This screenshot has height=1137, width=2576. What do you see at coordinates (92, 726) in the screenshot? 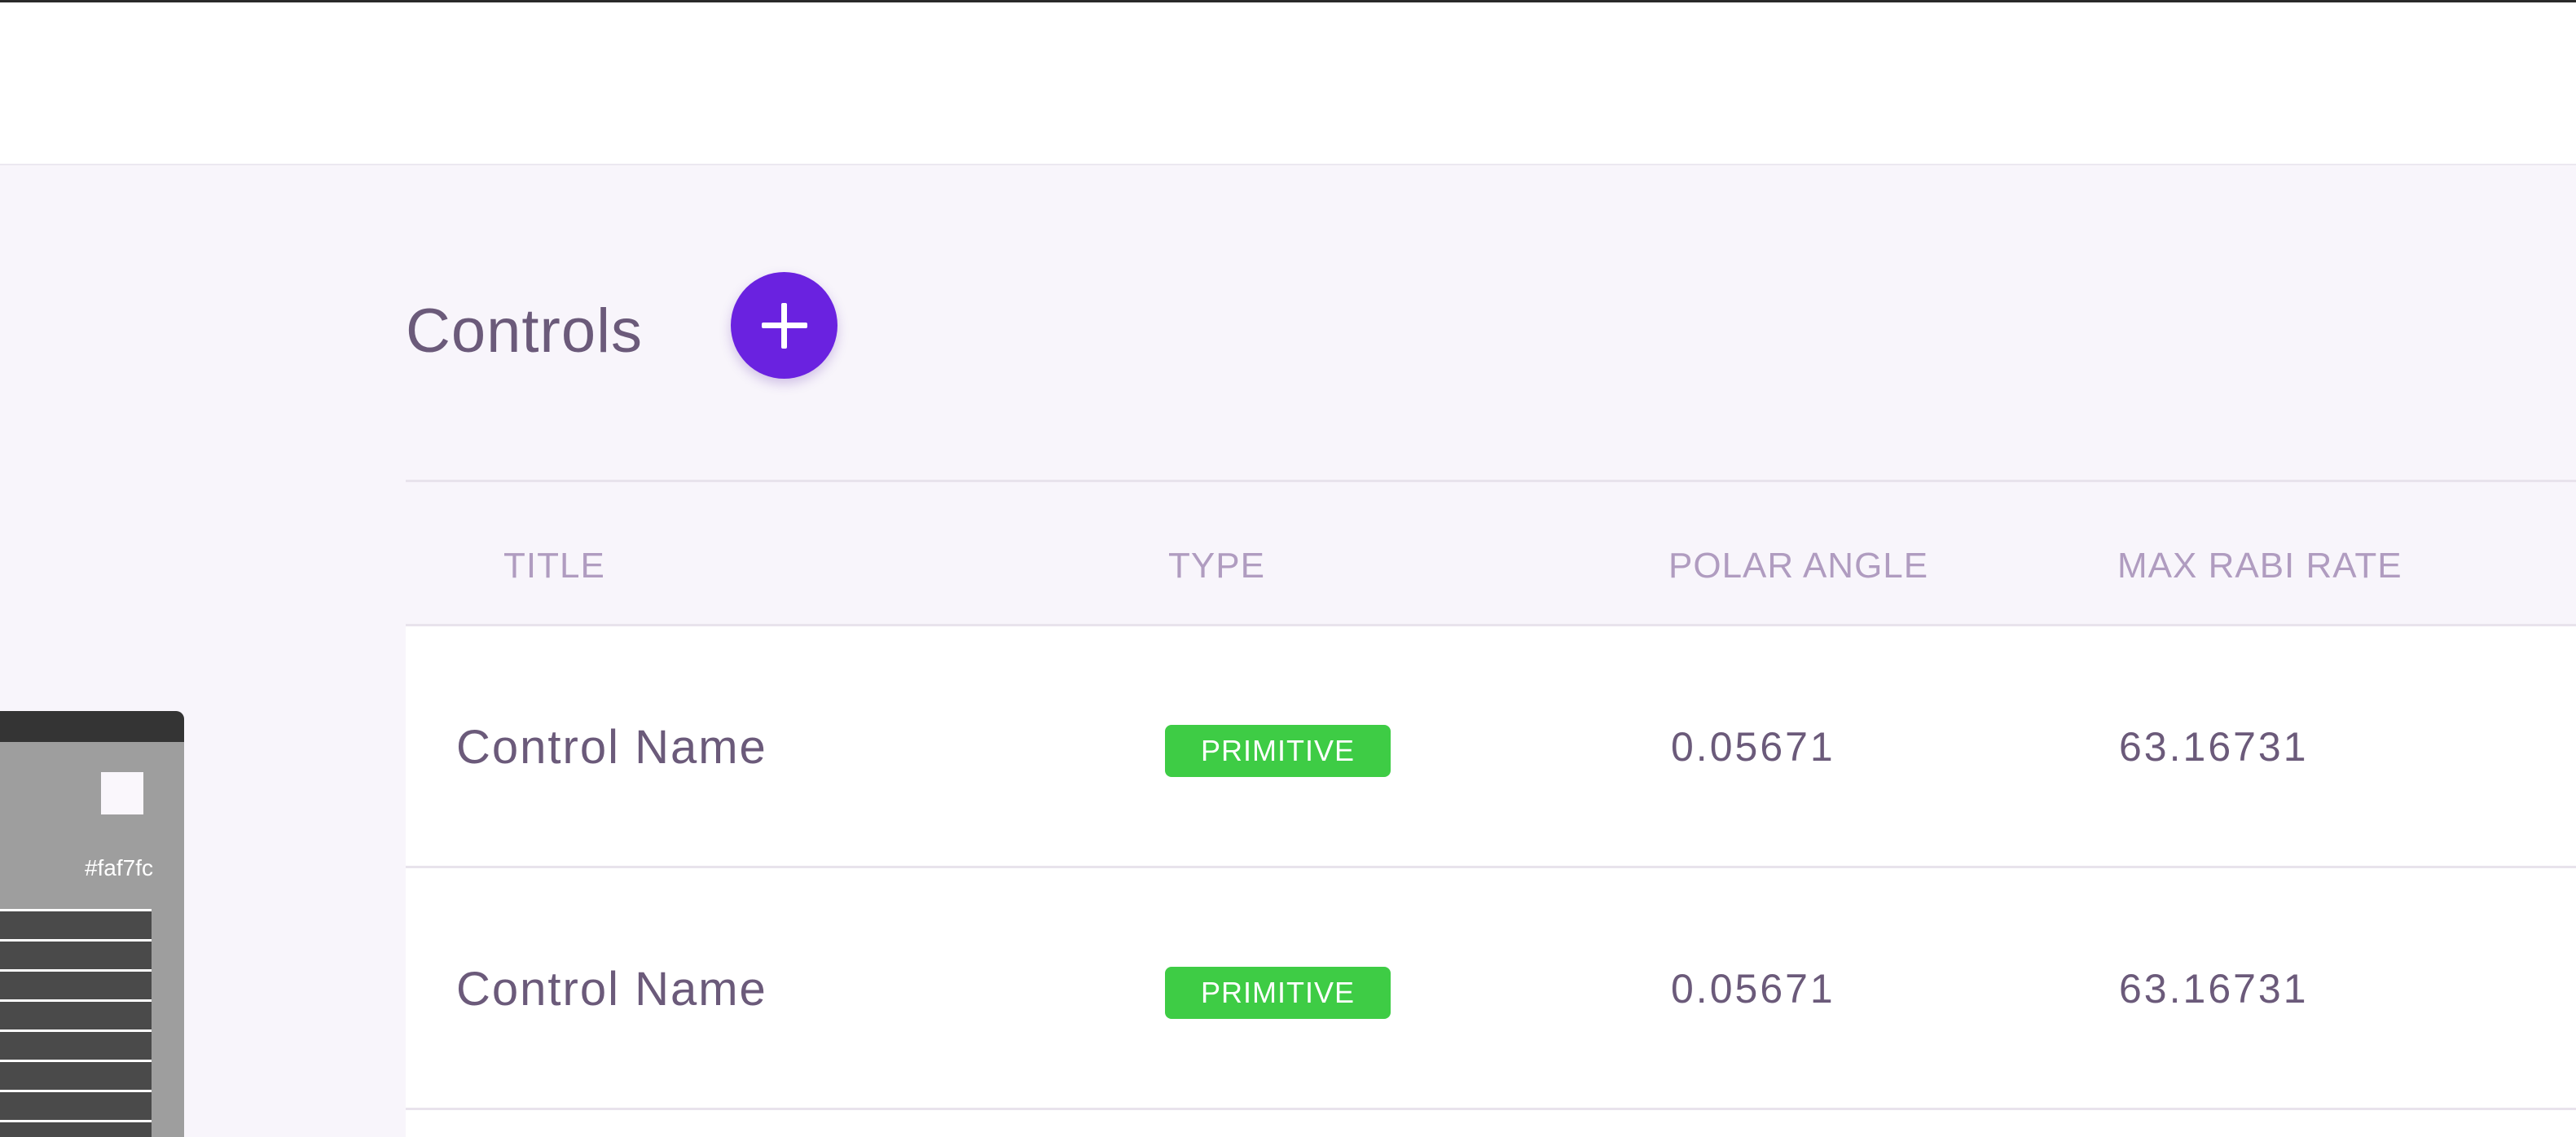
I see `color-picker-header` at bounding box center [92, 726].